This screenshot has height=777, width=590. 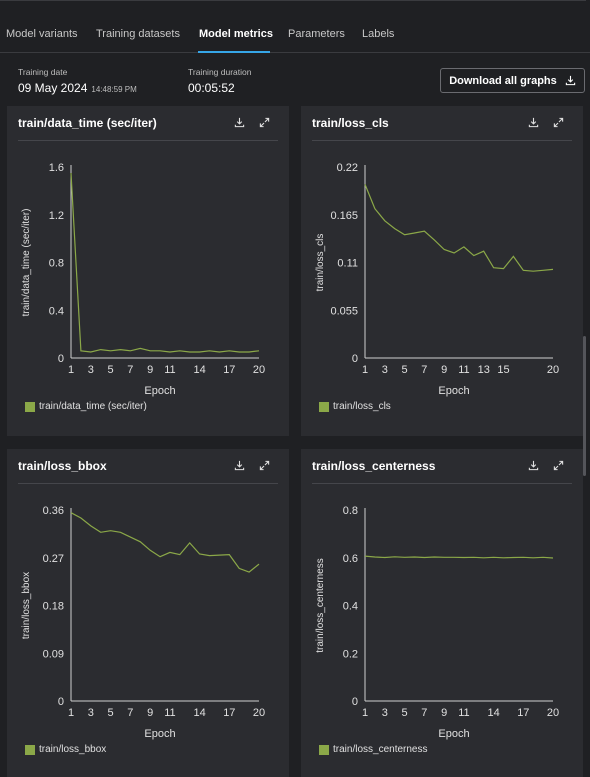 What do you see at coordinates (503, 80) in the screenshot?
I see `download-all-label: Download all graphs` at bounding box center [503, 80].